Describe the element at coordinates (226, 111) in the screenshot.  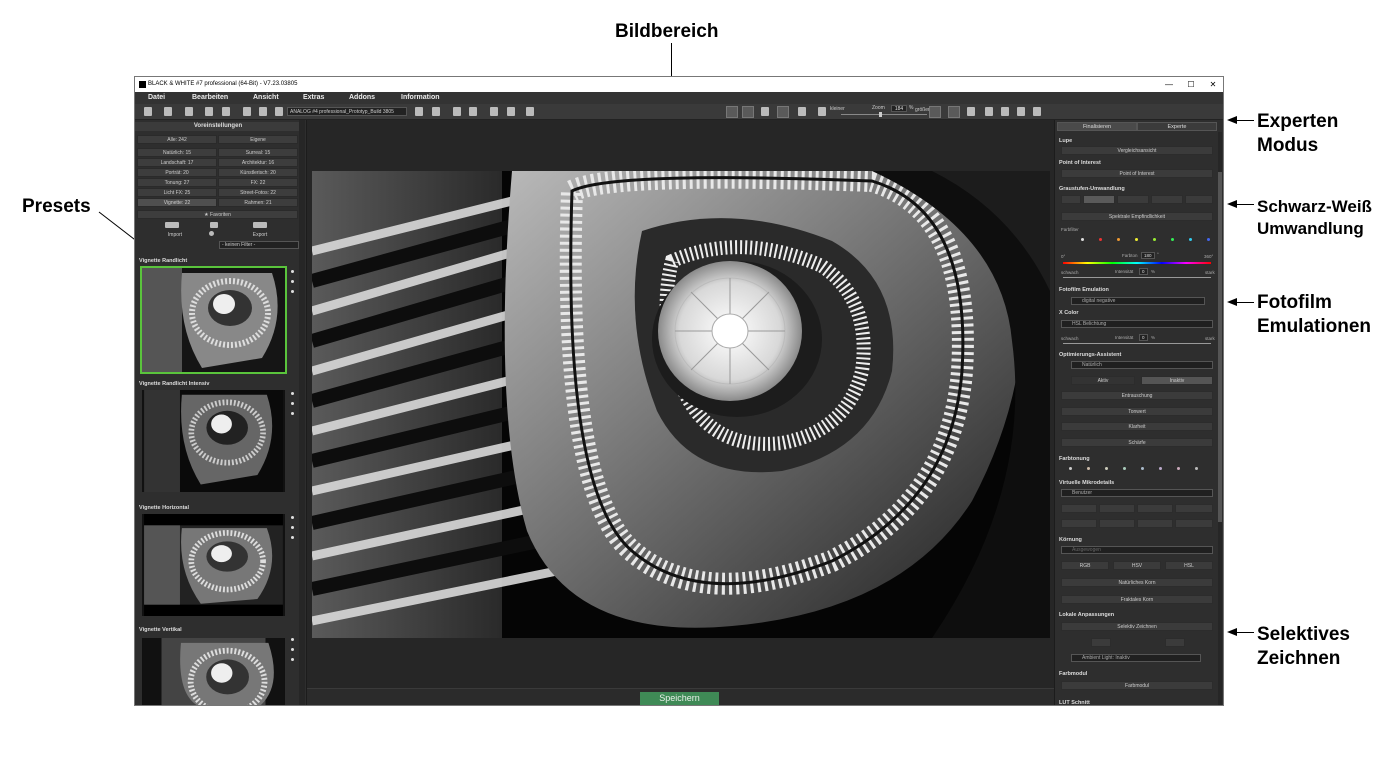
I see `link-icon` at that location.